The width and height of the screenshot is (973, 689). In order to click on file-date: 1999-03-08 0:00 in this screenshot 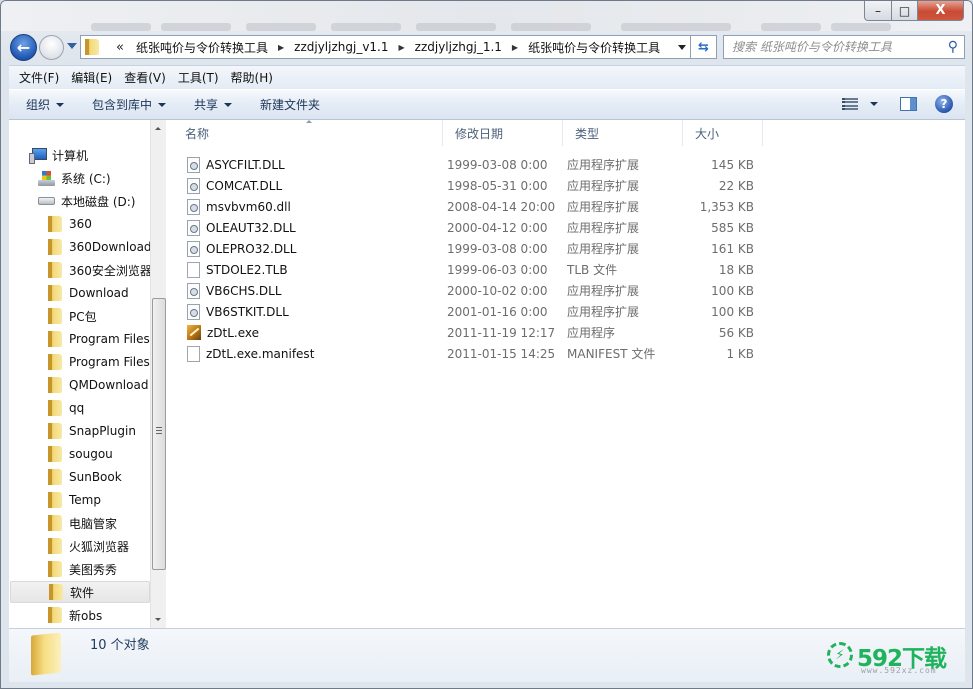, I will do `click(497, 164)`.